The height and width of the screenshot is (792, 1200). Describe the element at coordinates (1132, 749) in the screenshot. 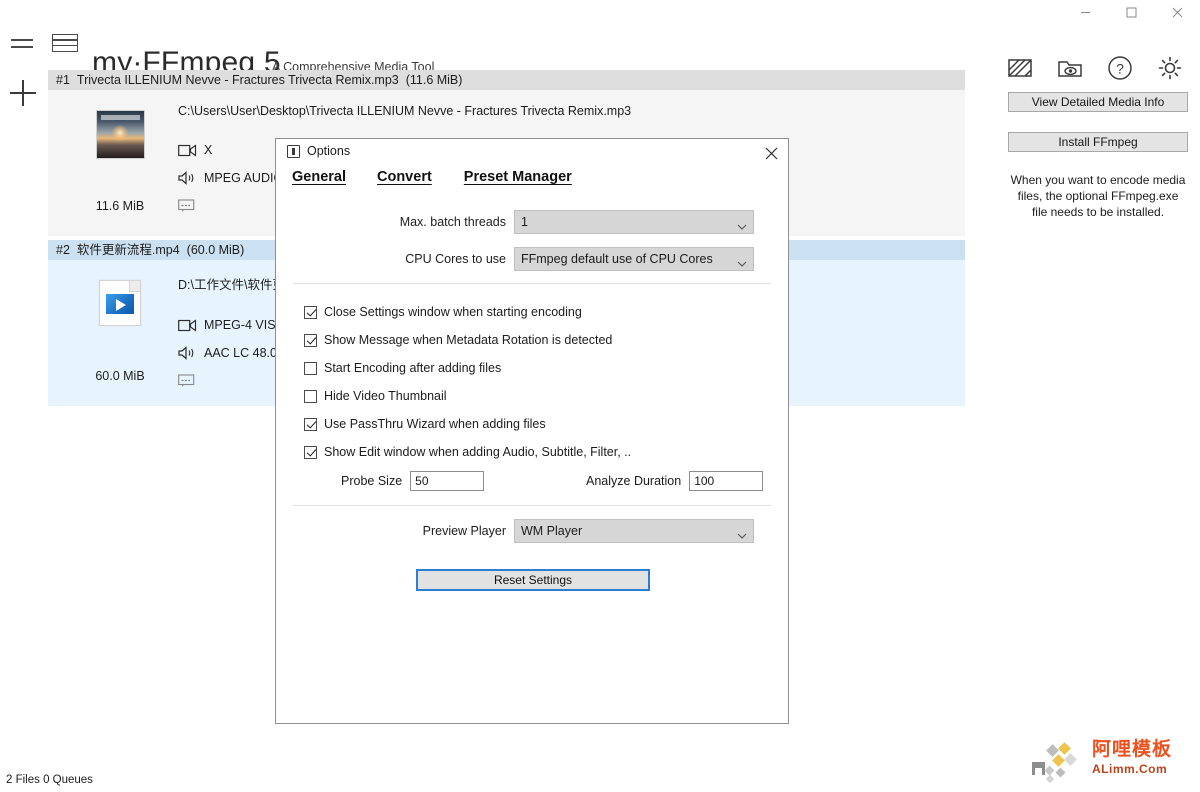

I see `watermark-cn-text: 阿哩模板` at that location.